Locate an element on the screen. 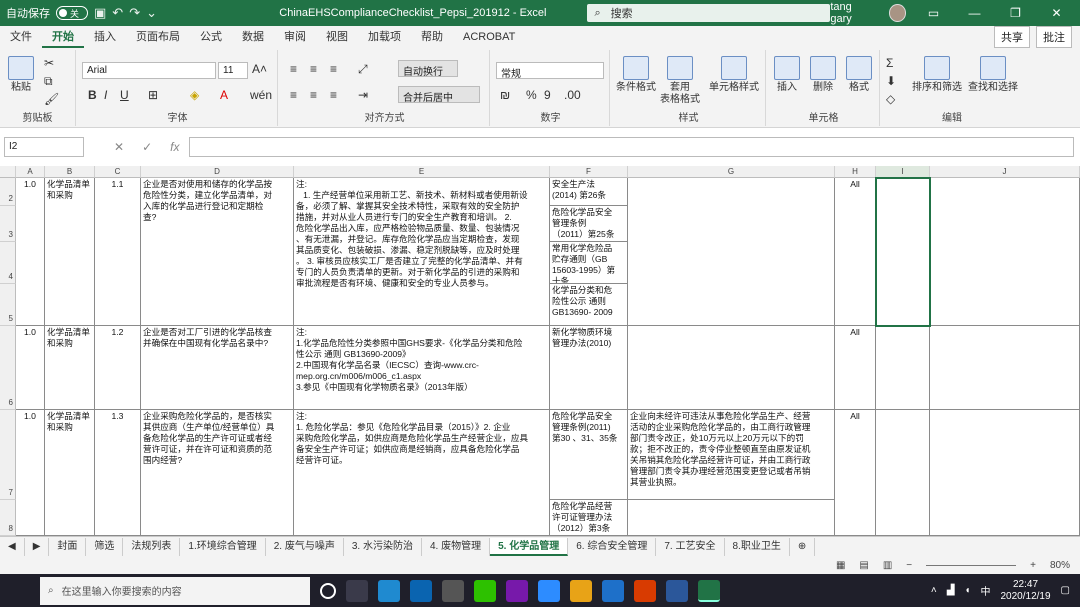  cancel-icon: ✕ is located at coordinates (119, 147).